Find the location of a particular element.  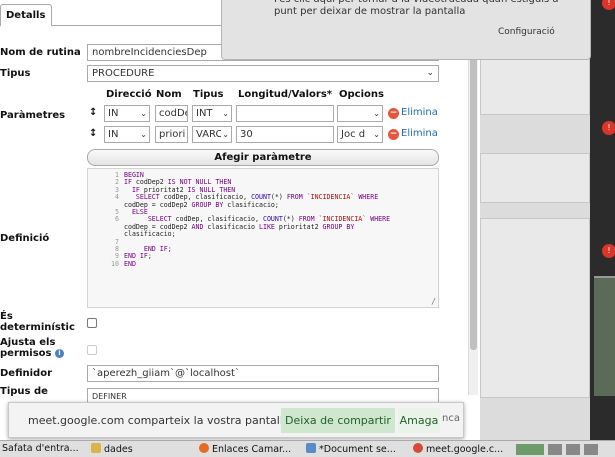

taskbar-item-folder: dades is located at coordinates (112, 449).